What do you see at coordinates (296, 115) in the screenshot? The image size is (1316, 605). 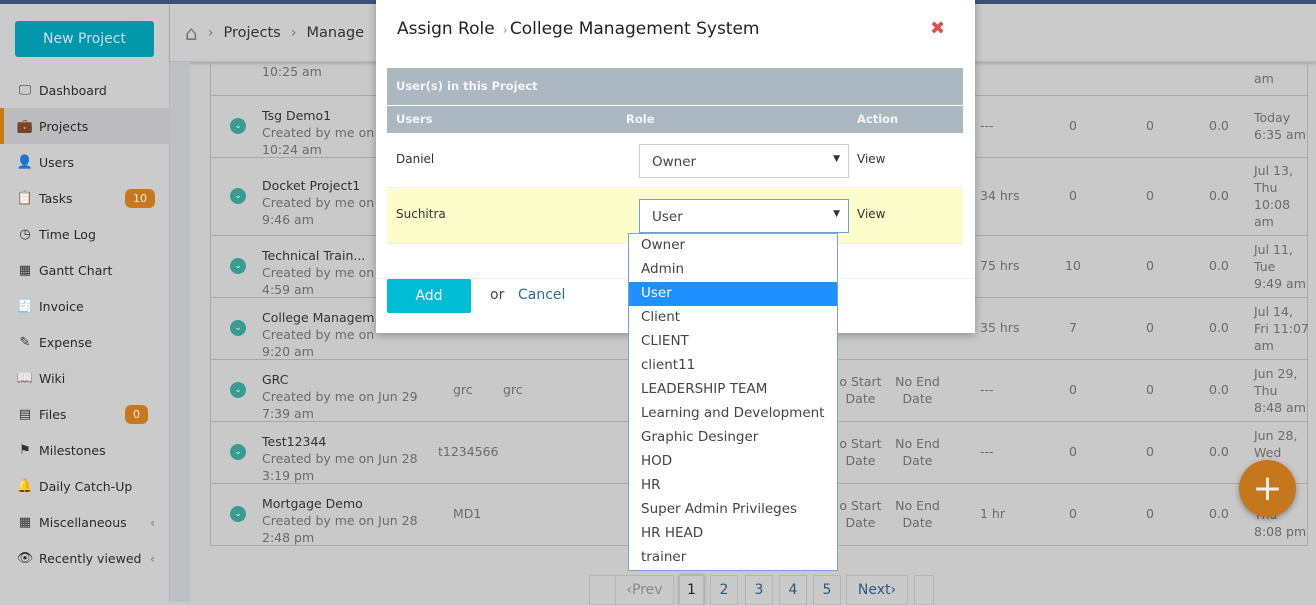 I see `project-name: Tsg Demo1` at bounding box center [296, 115].